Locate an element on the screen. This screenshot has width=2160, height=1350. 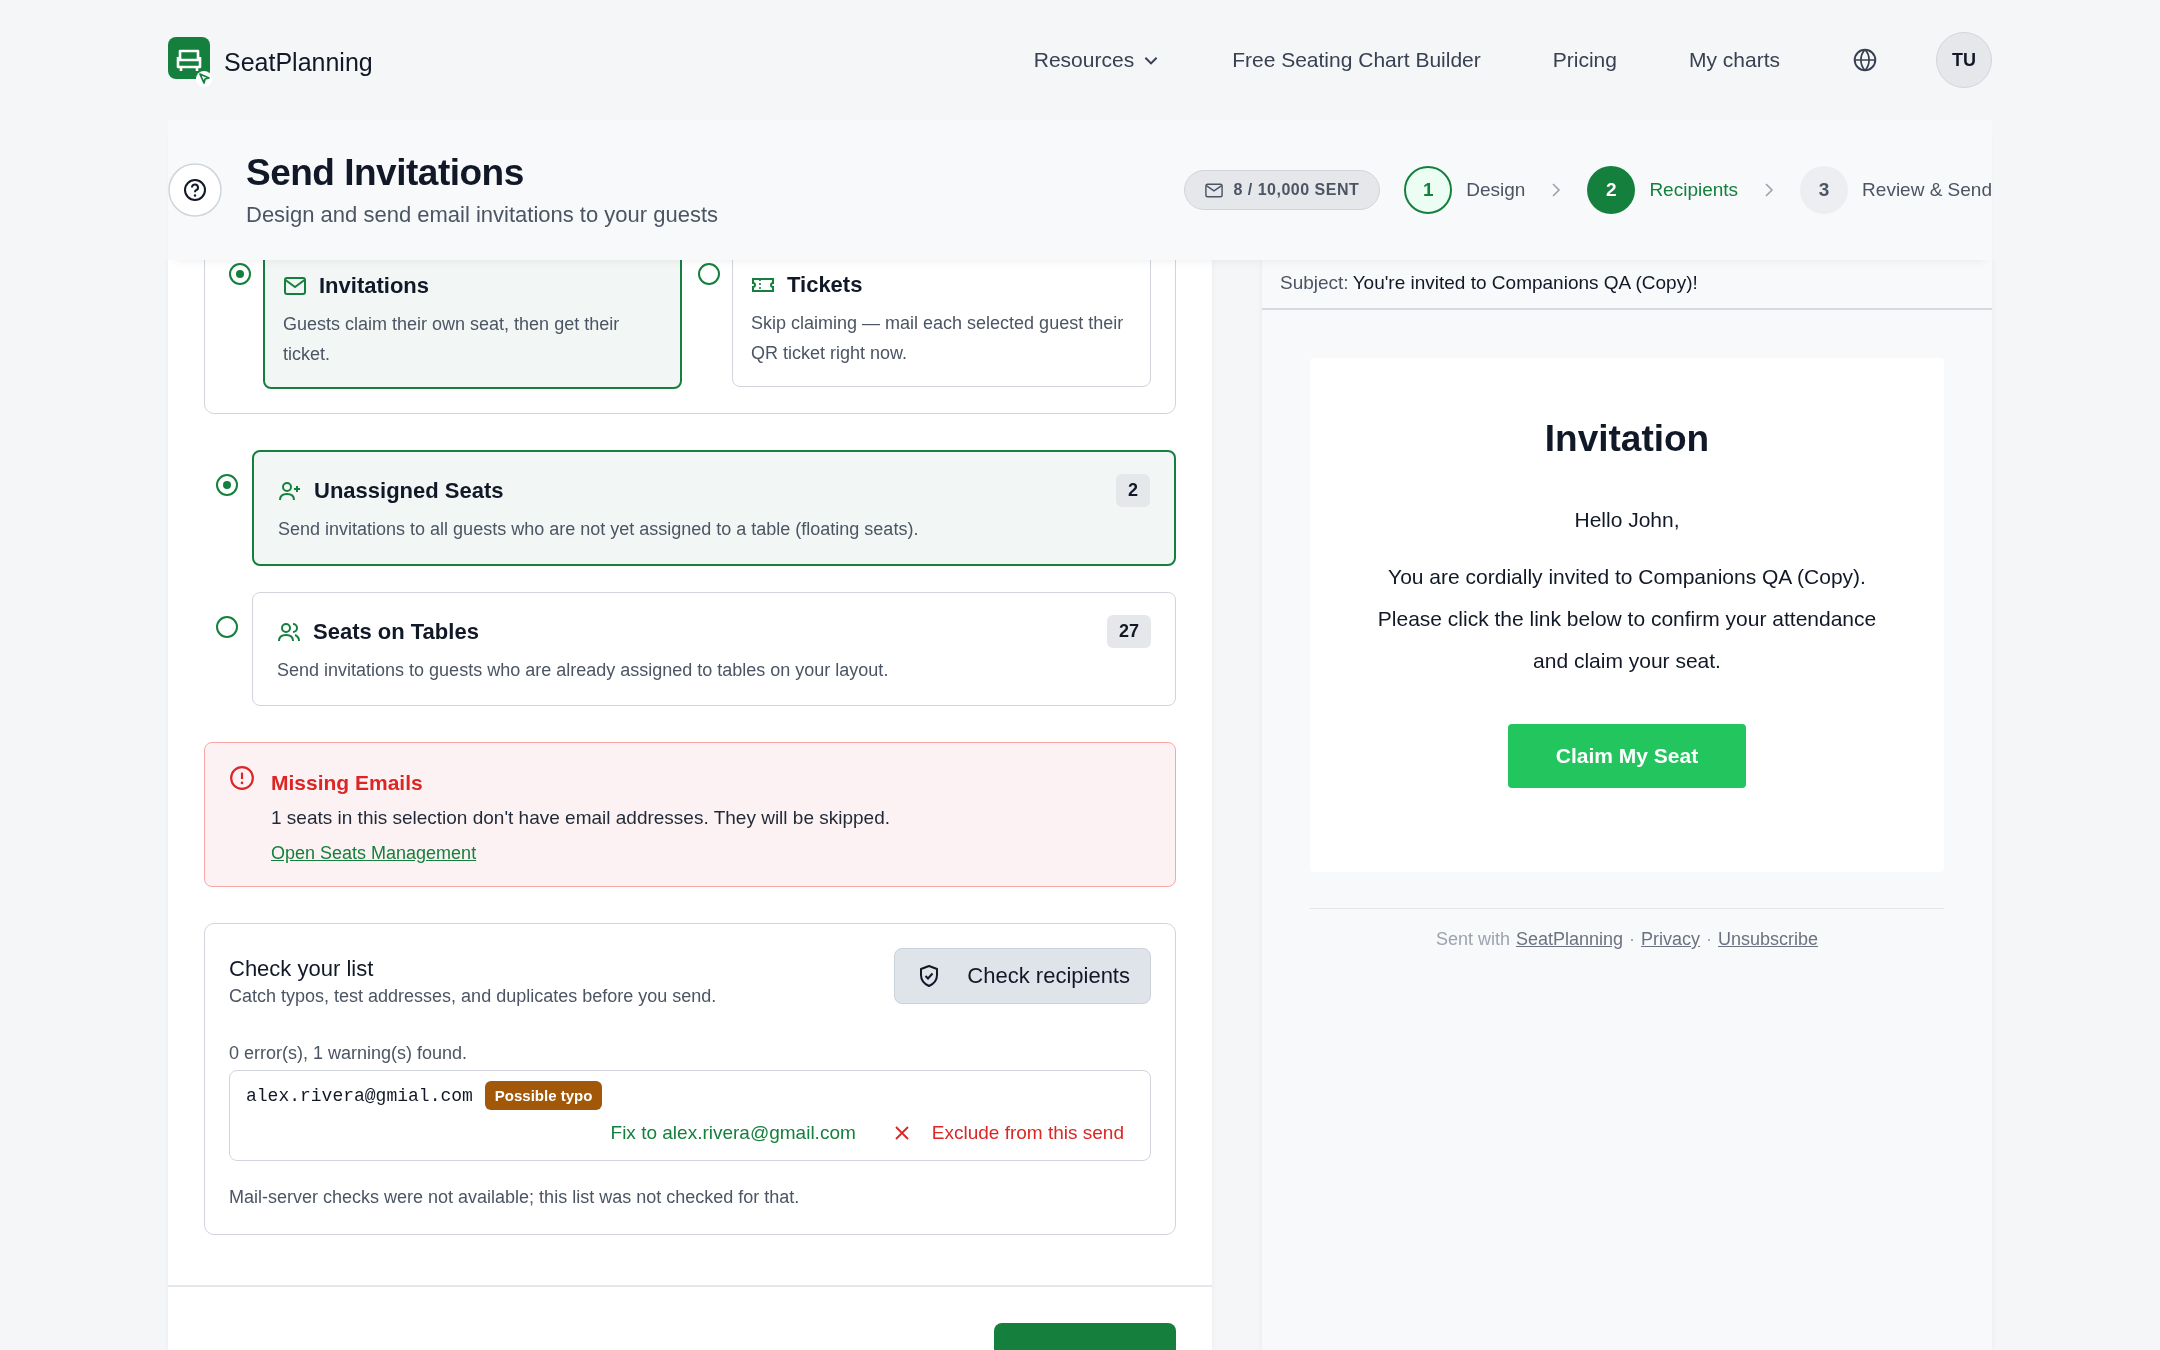
count-badge: 27 is located at coordinates (1128, 631).